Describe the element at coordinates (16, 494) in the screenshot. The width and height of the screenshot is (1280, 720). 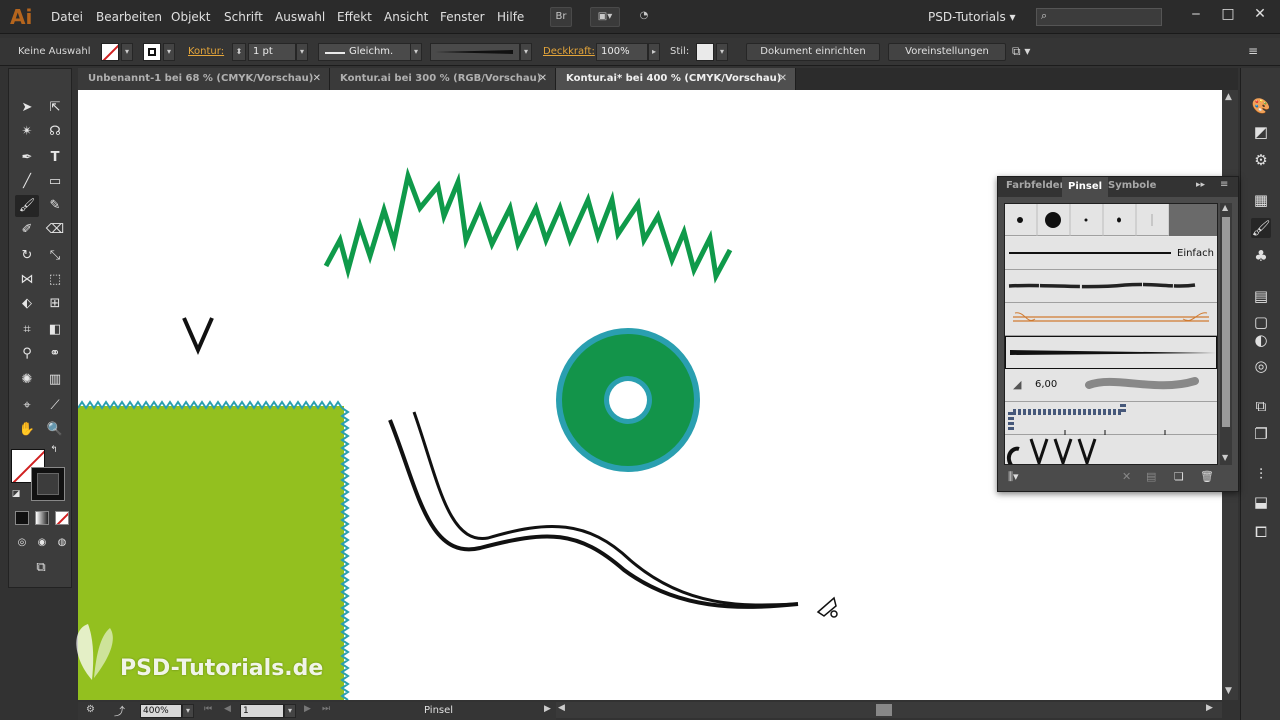
I see `default-colors-icon: ◪` at that location.